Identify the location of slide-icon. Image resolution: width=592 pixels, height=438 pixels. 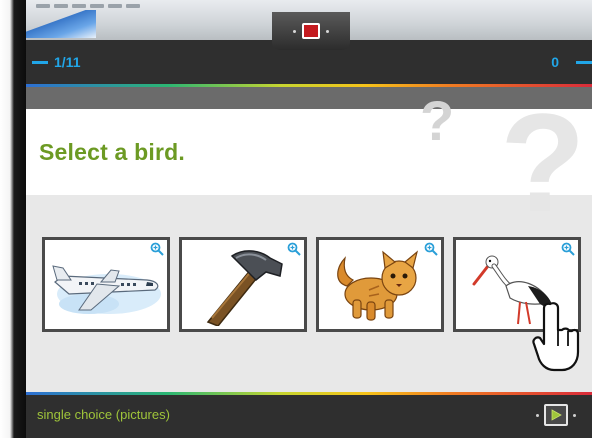
(311, 31).